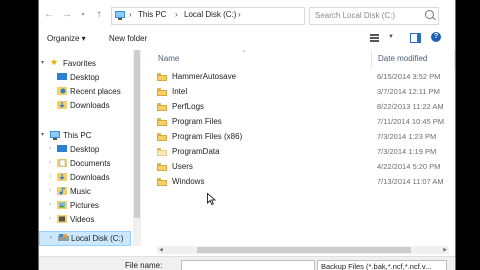  Describe the element at coordinates (152, 14) in the screenshot. I see `breadcrumb-this-pc: This PC` at that location.